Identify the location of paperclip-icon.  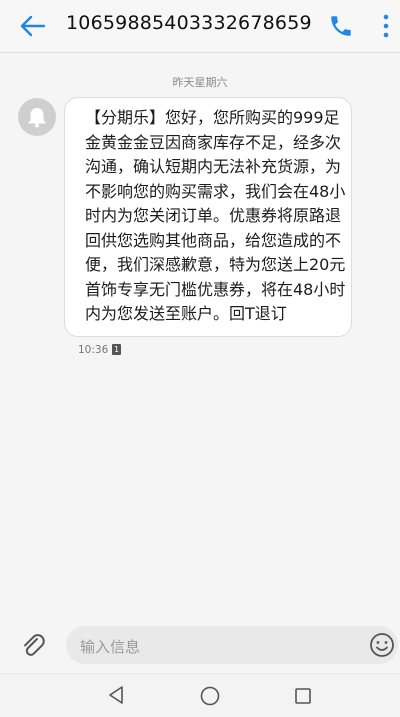
(33, 645).